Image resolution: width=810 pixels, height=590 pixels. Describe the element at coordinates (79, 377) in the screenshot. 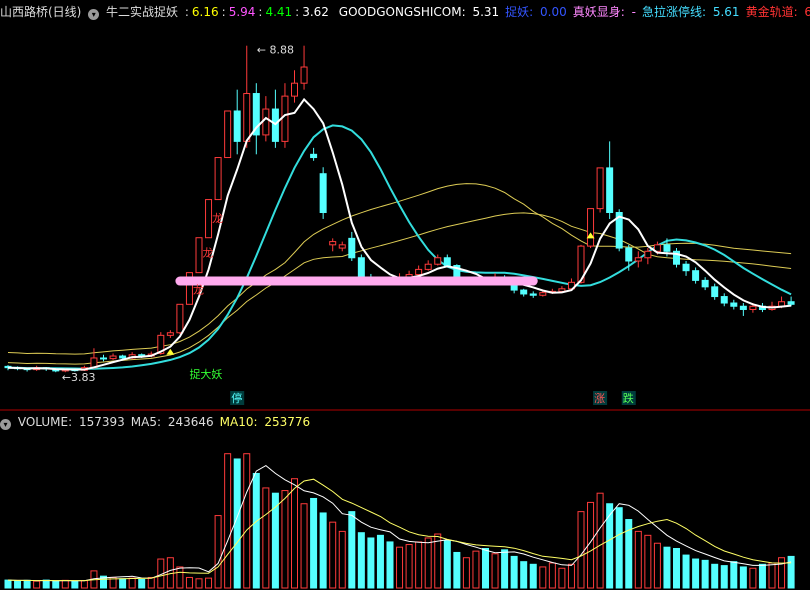

I see `low-label: ←3.83` at that location.